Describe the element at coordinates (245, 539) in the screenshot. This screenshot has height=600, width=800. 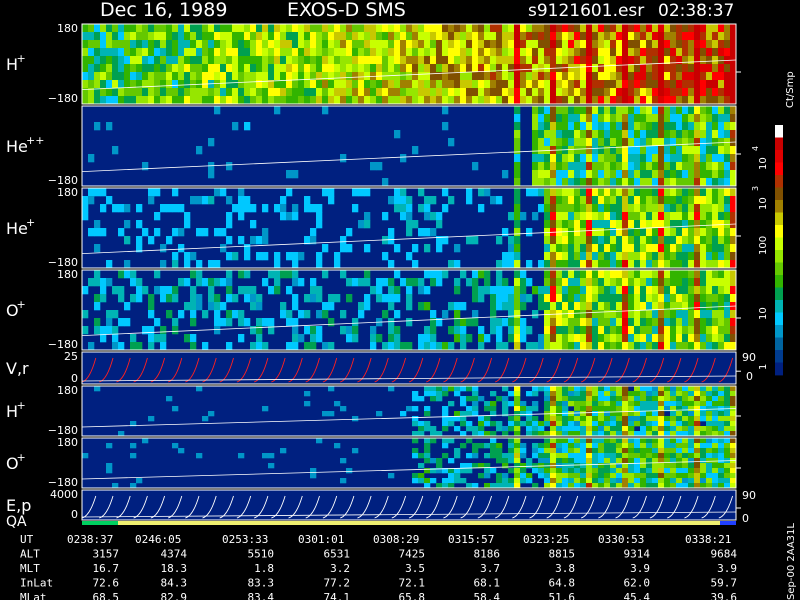
I see `footer-cell: 0253:33` at that location.